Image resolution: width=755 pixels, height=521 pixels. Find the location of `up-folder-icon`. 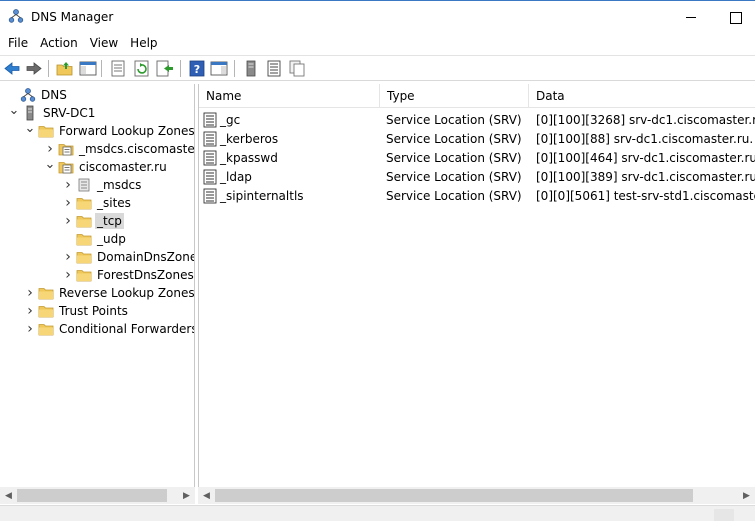

up-folder-icon is located at coordinates (65, 68).